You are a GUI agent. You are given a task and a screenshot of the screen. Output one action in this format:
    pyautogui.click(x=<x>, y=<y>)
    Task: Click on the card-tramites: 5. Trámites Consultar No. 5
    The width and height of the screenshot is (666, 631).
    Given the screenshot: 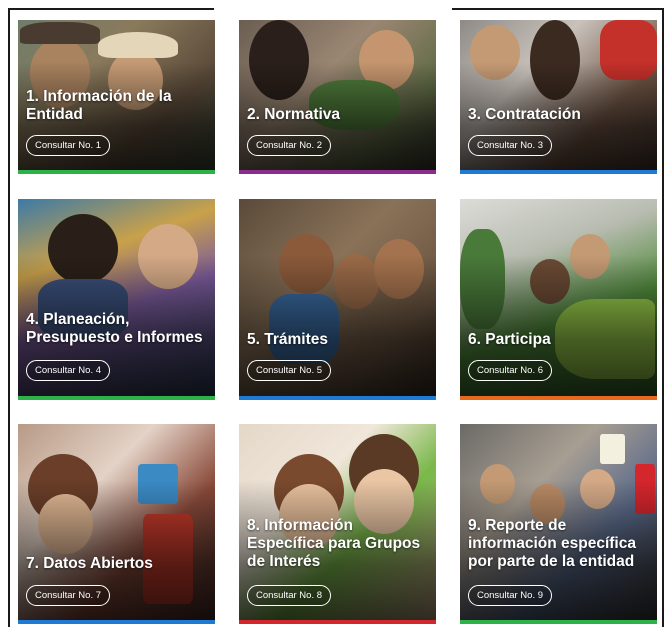 What is the action you would take?
    pyautogui.click(x=337, y=299)
    